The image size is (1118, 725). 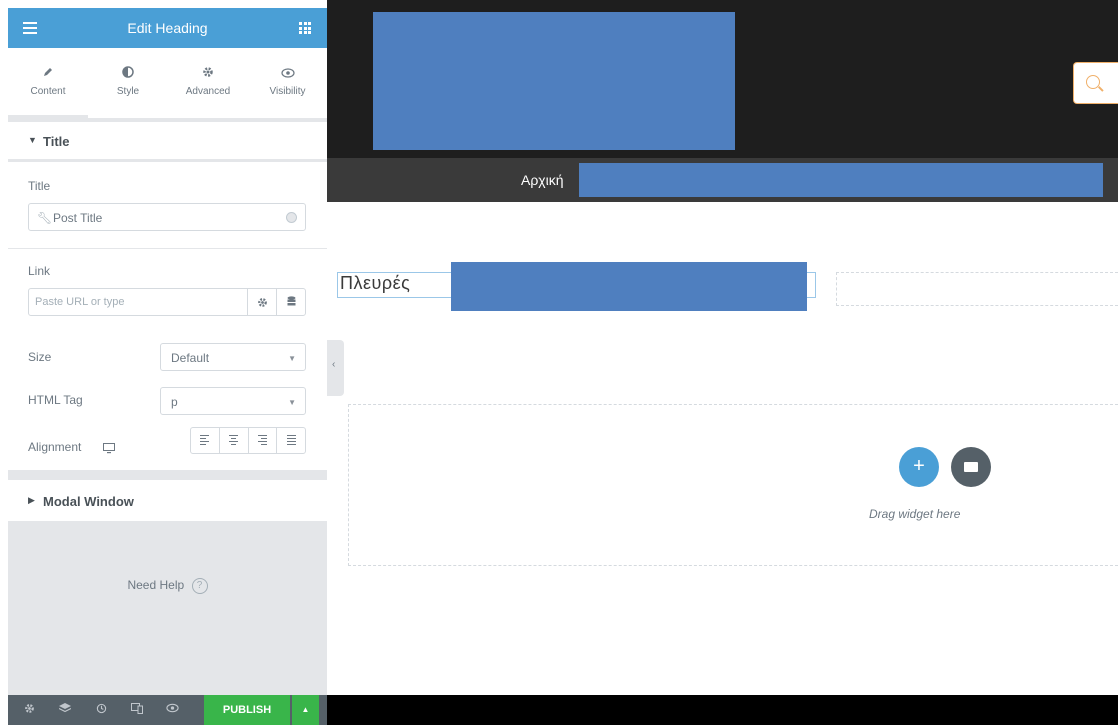 What do you see at coordinates (109, 450) in the screenshot?
I see `desktop-icon` at bounding box center [109, 450].